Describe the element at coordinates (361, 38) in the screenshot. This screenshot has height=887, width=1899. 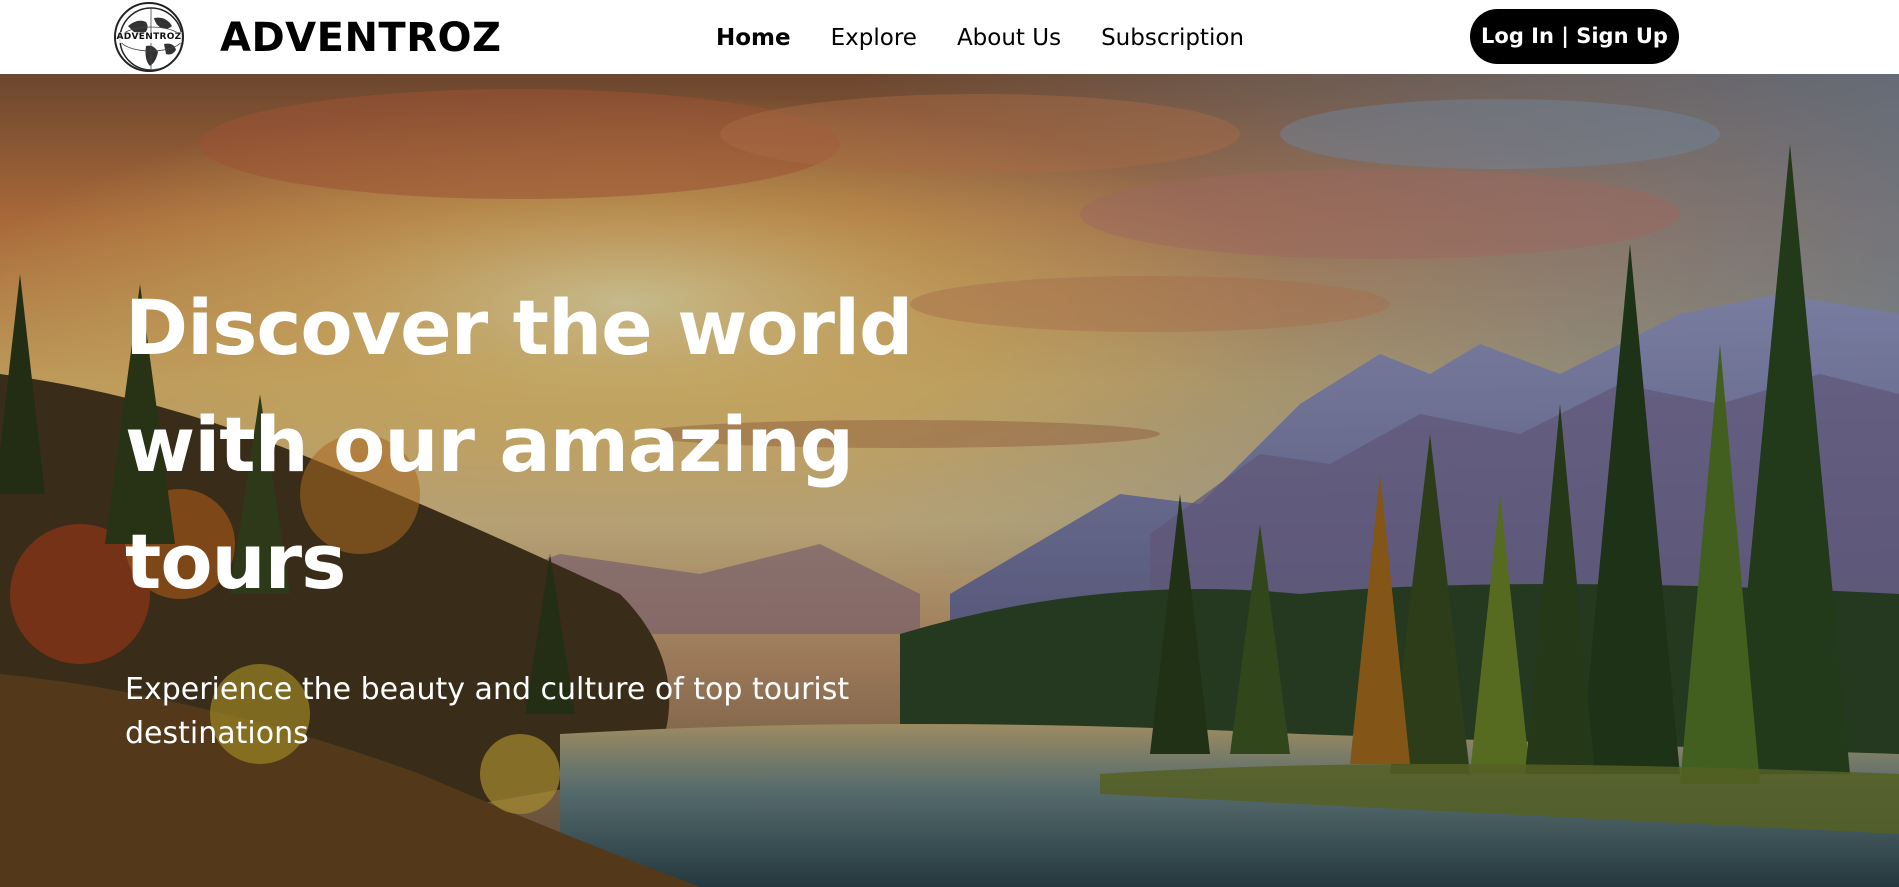
I see `brand-name: ADVENTROZ` at that location.